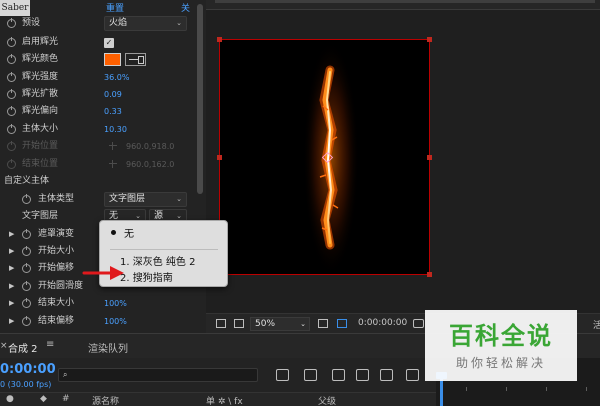 Image resolution: width=600 pixels, height=406 pixels. Describe the element at coordinates (146, 276) in the screenshot. I see `menu-item-sogou-guide: 2. 搜狗指南` at that location.